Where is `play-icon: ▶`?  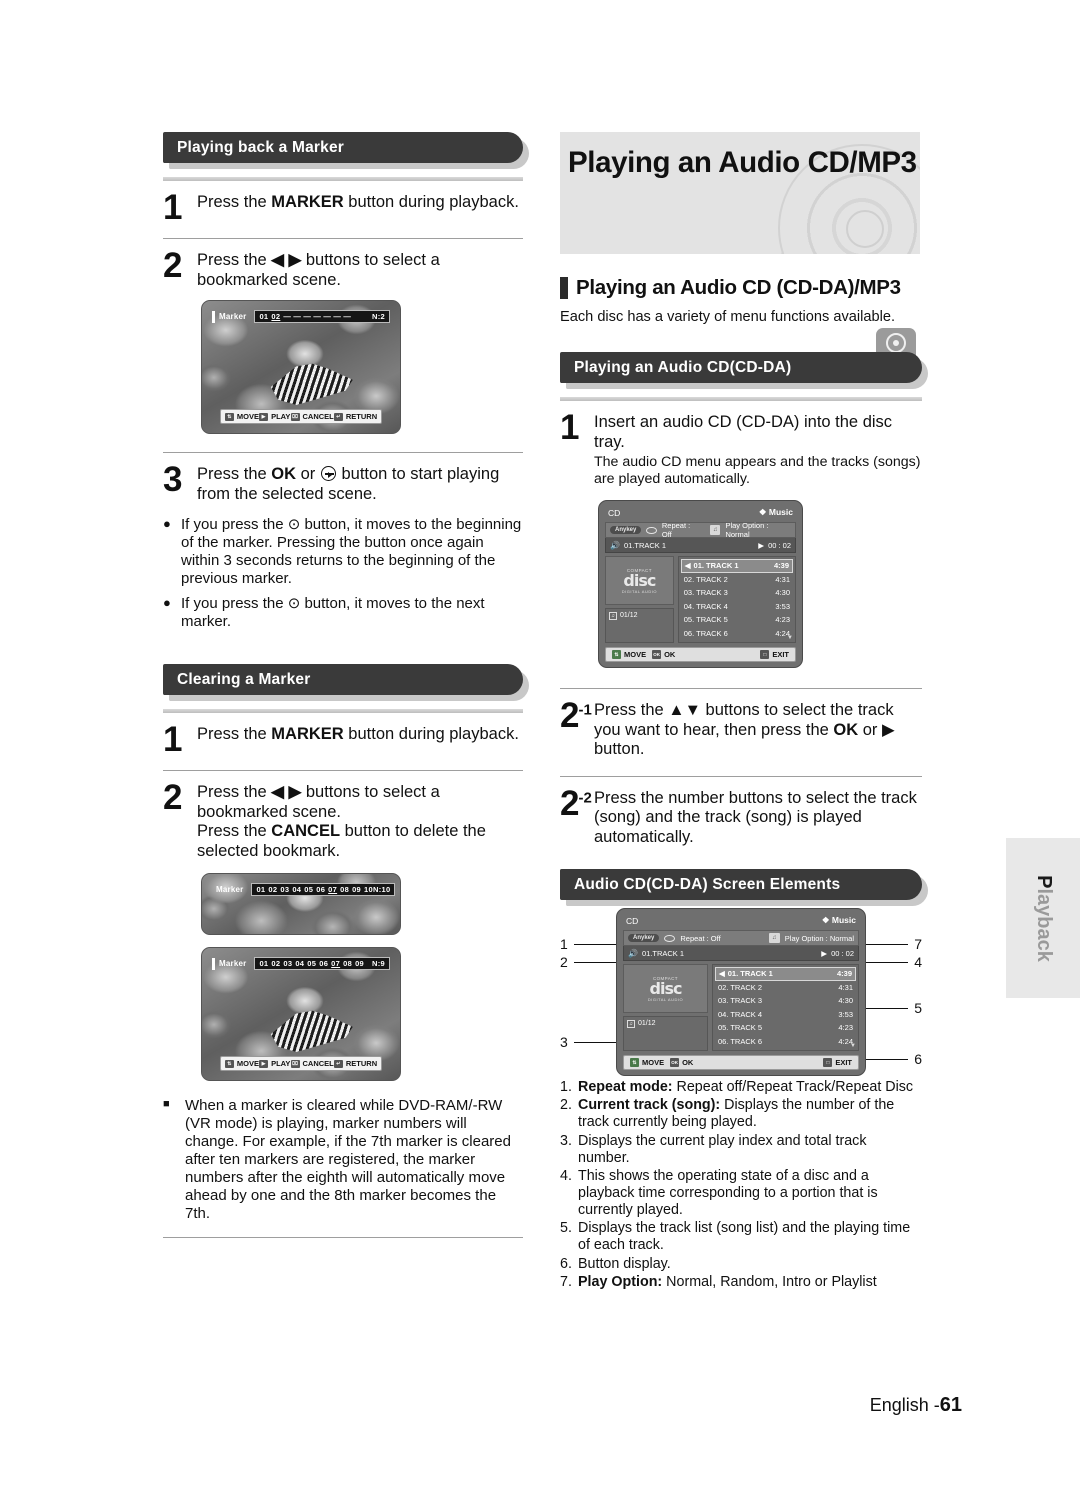
play-icon: ▶ is located at coordinates (264, 1063).